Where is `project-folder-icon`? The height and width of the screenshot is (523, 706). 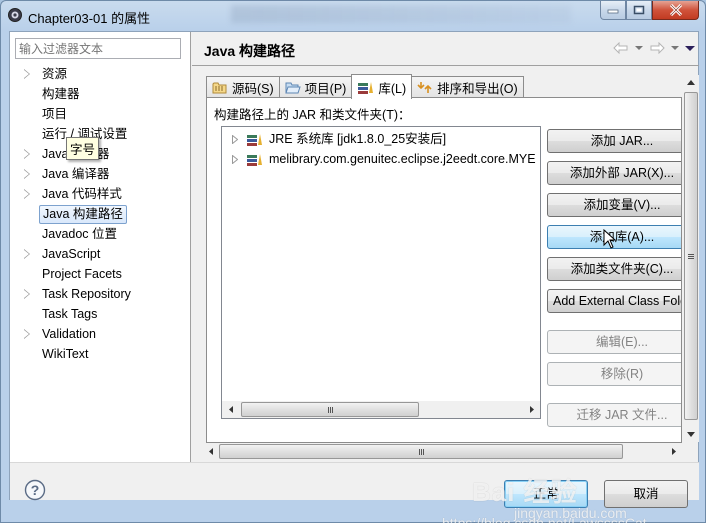
project-folder-icon is located at coordinates (292, 88).